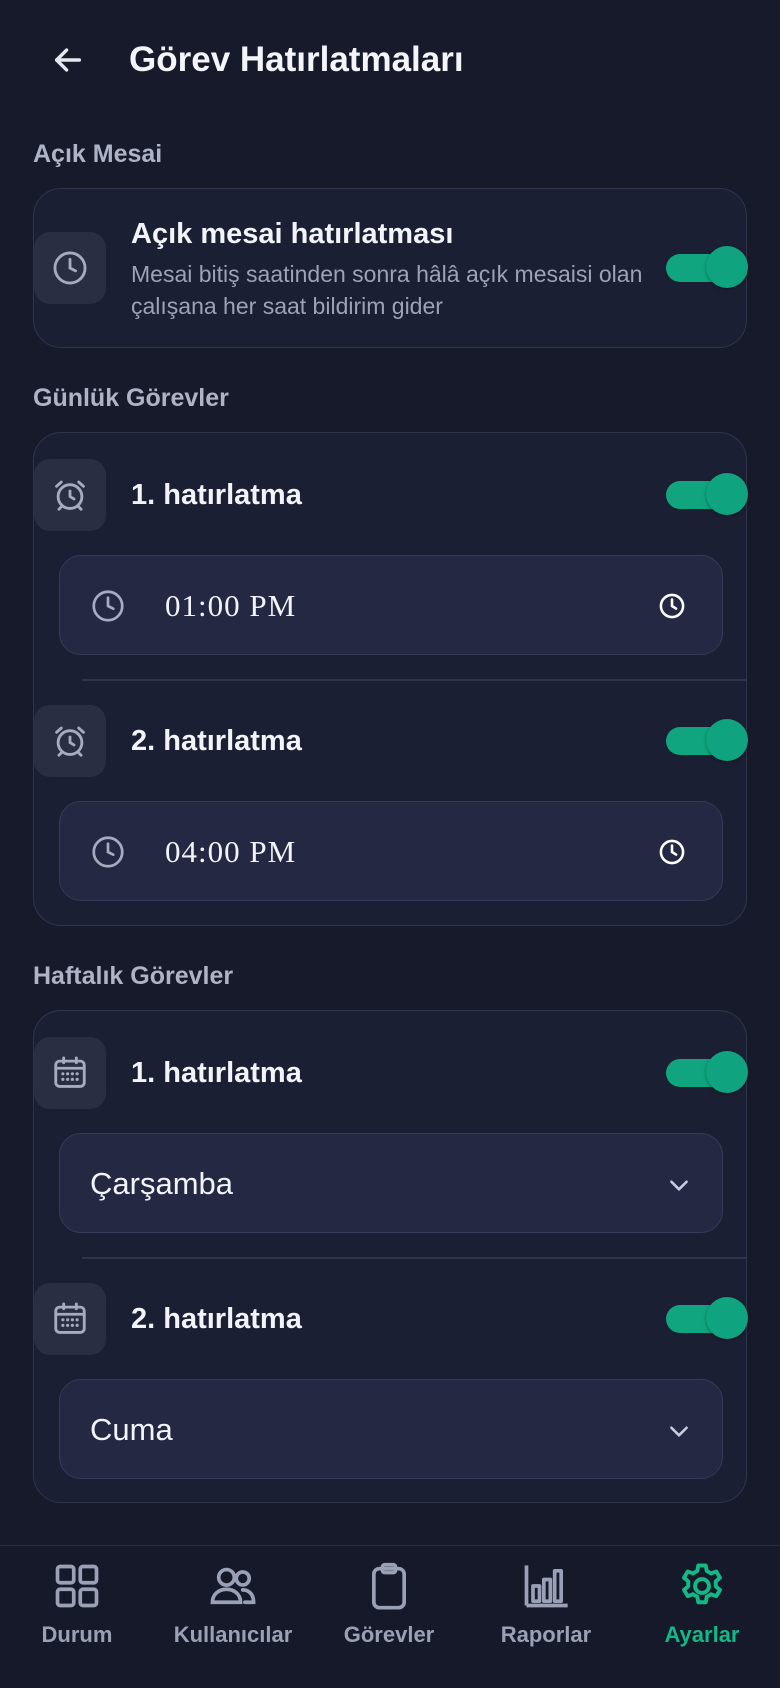  What do you see at coordinates (702, 1584) in the screenshot?
I see `gear-icon` at bounding box center [702, 1584].